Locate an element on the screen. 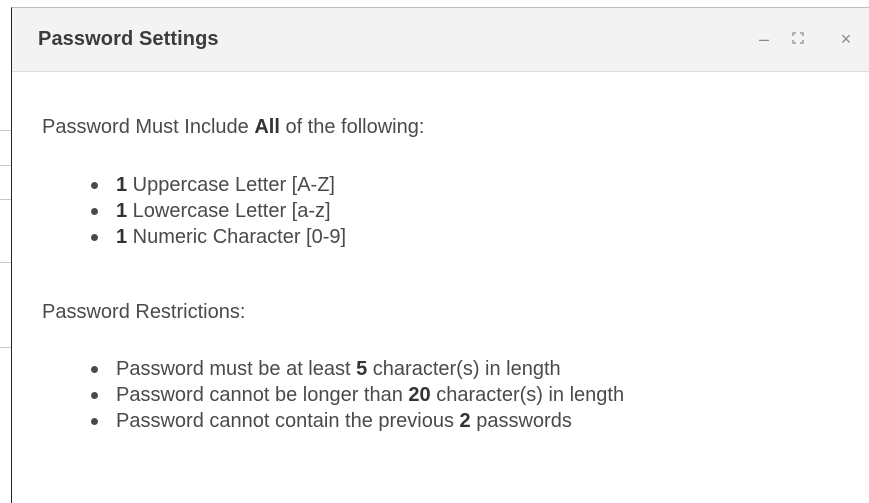  dialog-title: Password Settings is located at coordinates (128, 39).